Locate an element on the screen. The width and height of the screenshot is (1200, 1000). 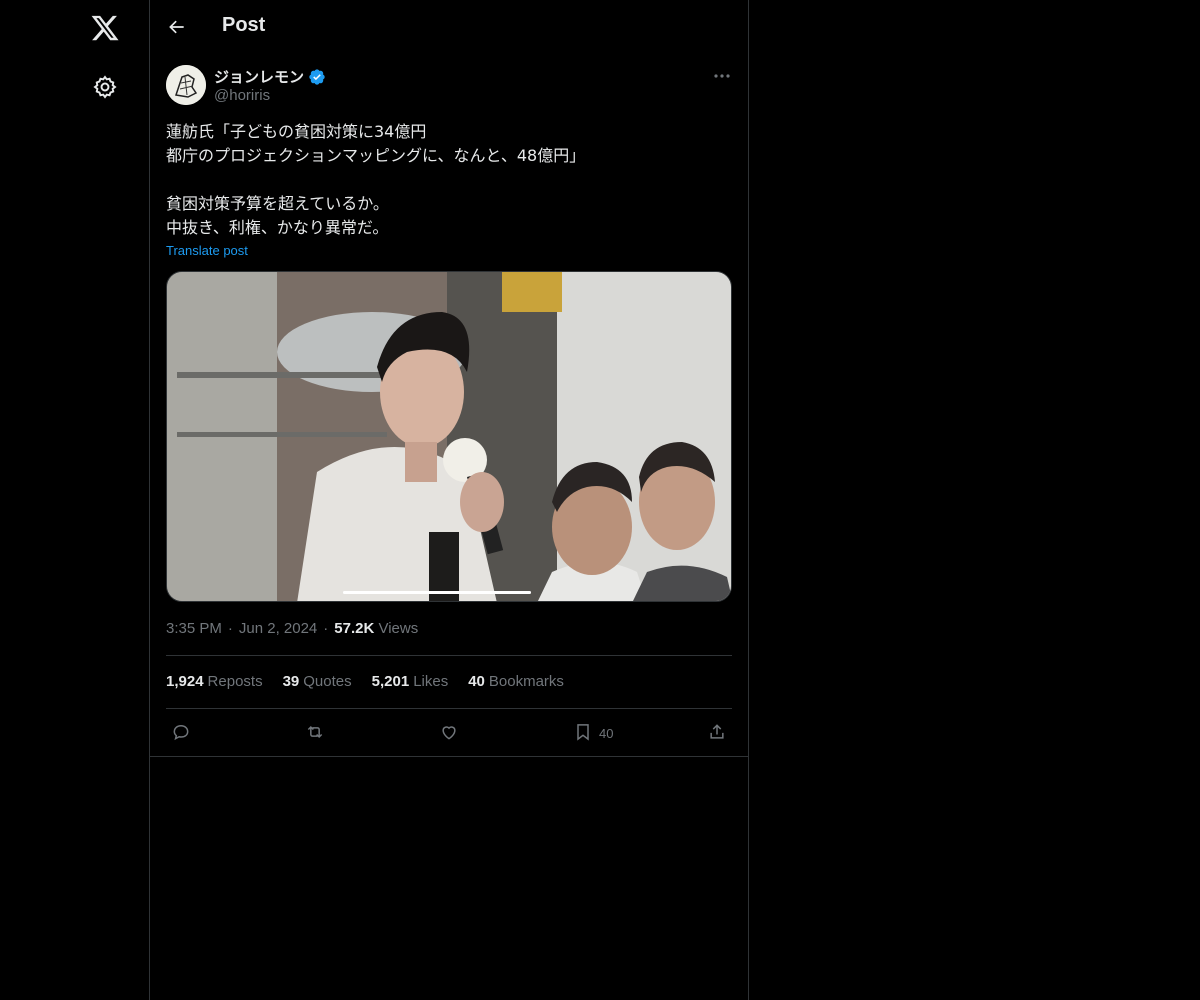
video-progress-fill is located at coordinates (437, 592).